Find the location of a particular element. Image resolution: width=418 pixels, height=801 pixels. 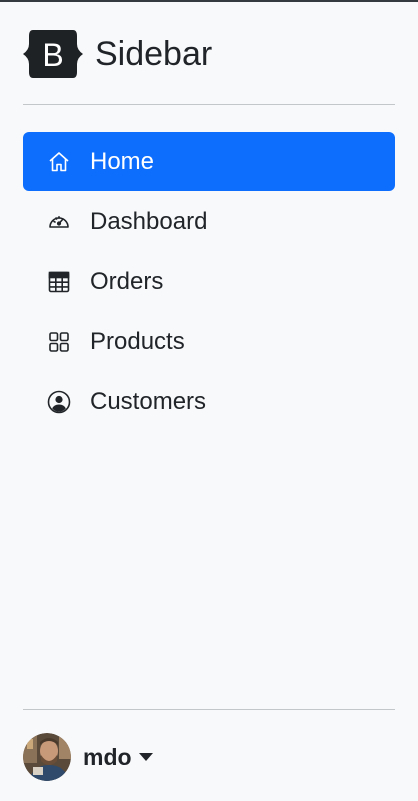

user-dropdown: mdo is located at coordinates (88, 757).